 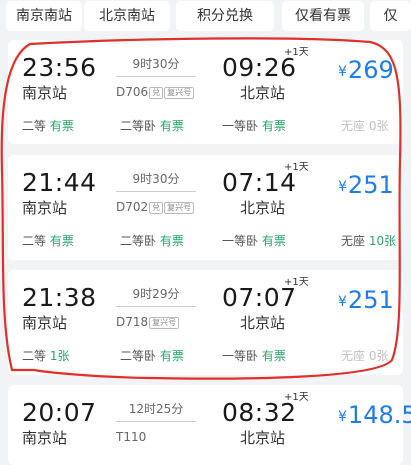 I want to click on depart-time: 21:44, so click(x=59, y=182).